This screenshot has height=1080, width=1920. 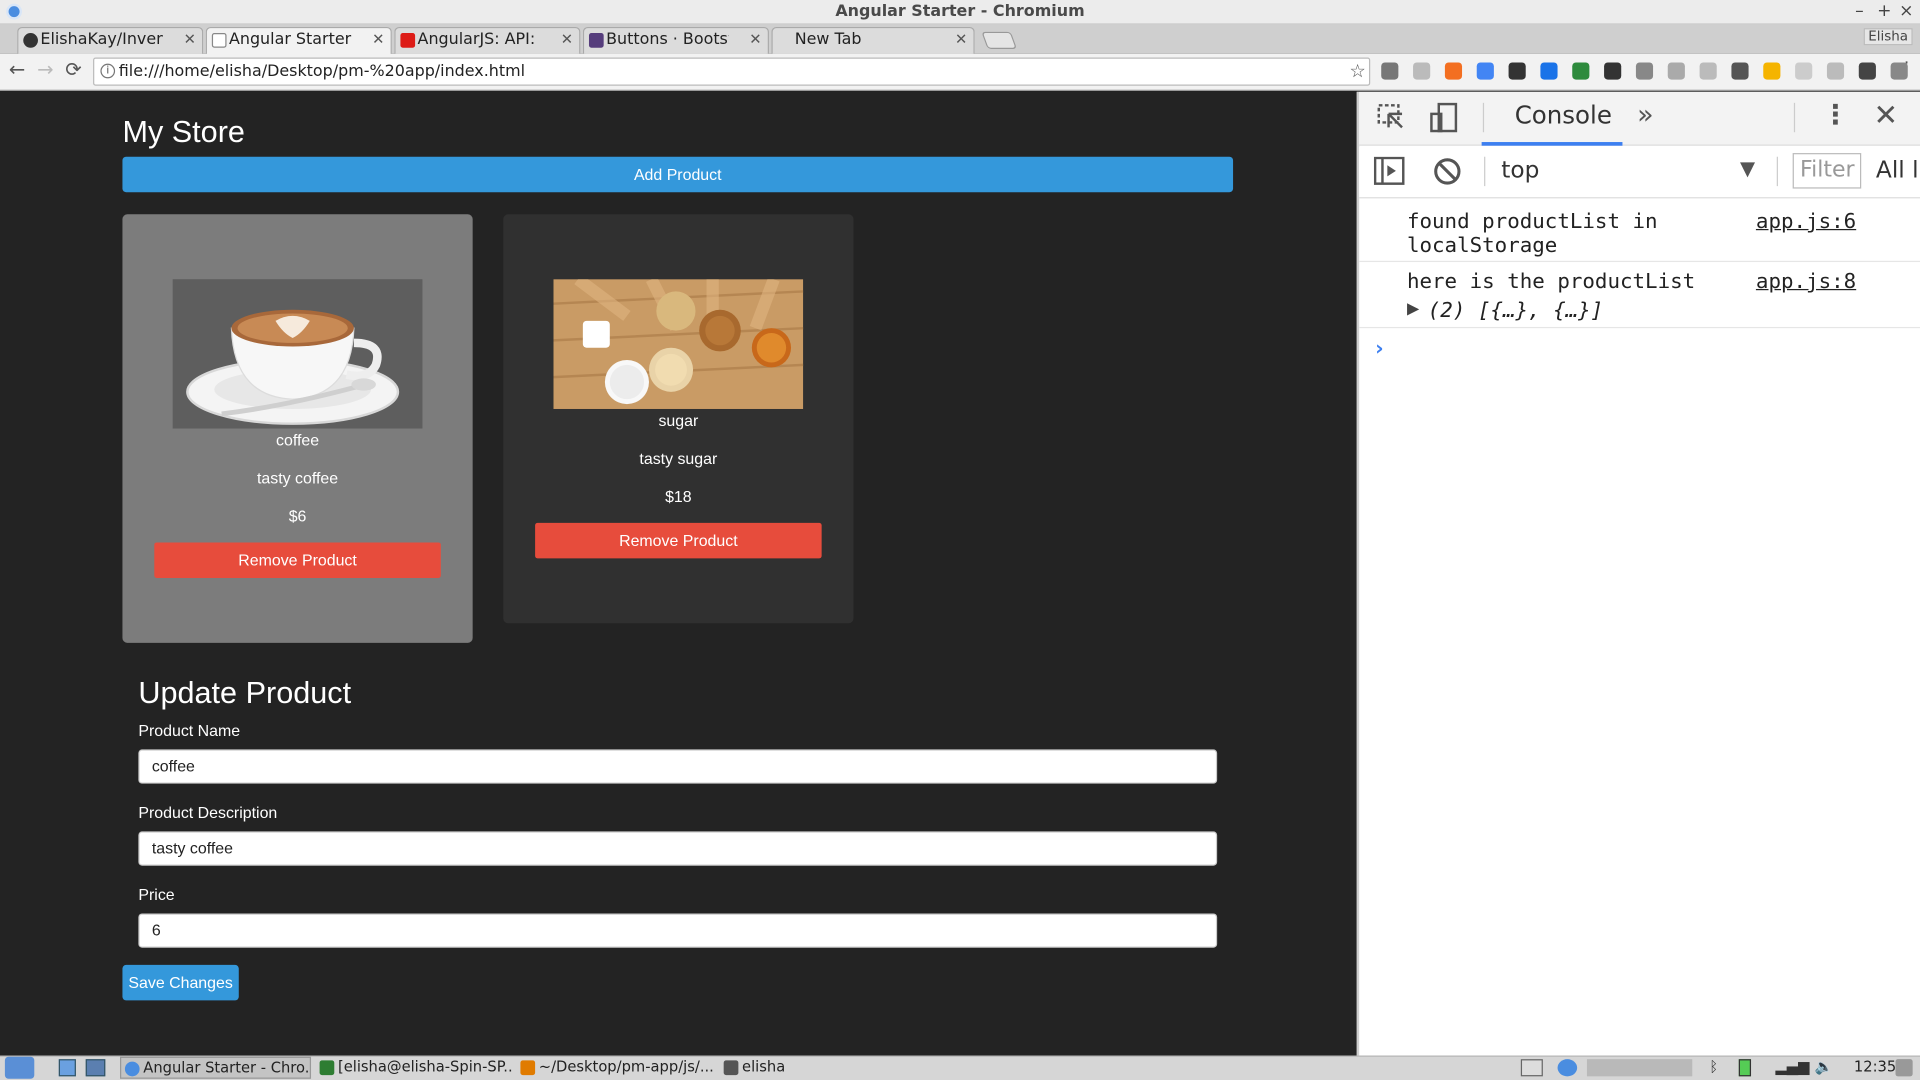 What do you see at coordinates (1552, 144) in the screenshot?
I see `active-tab-indicator` at bounding box center [1552, 144].